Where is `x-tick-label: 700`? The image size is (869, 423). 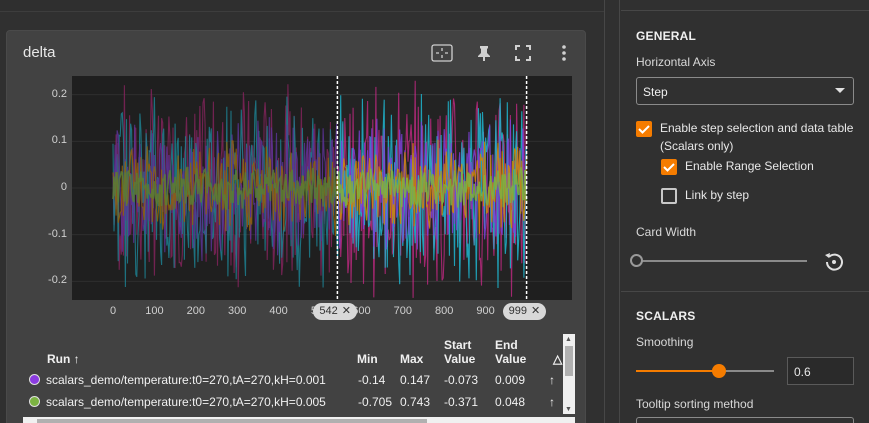 x-tick-label: 700 is located at coordinates (402, 311).